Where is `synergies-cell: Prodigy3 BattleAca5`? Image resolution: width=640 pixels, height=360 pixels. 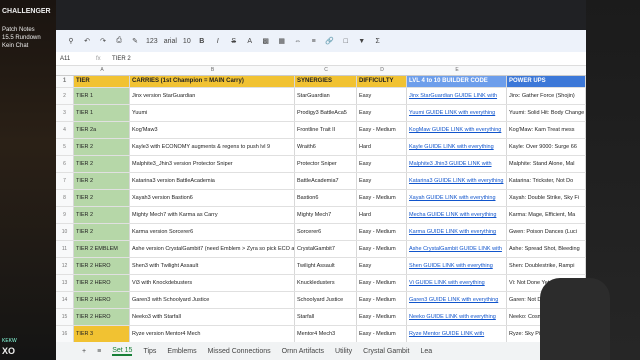
synergies-cell: Prodigy3 BattleAca5 is located at coordinates (326, 113).